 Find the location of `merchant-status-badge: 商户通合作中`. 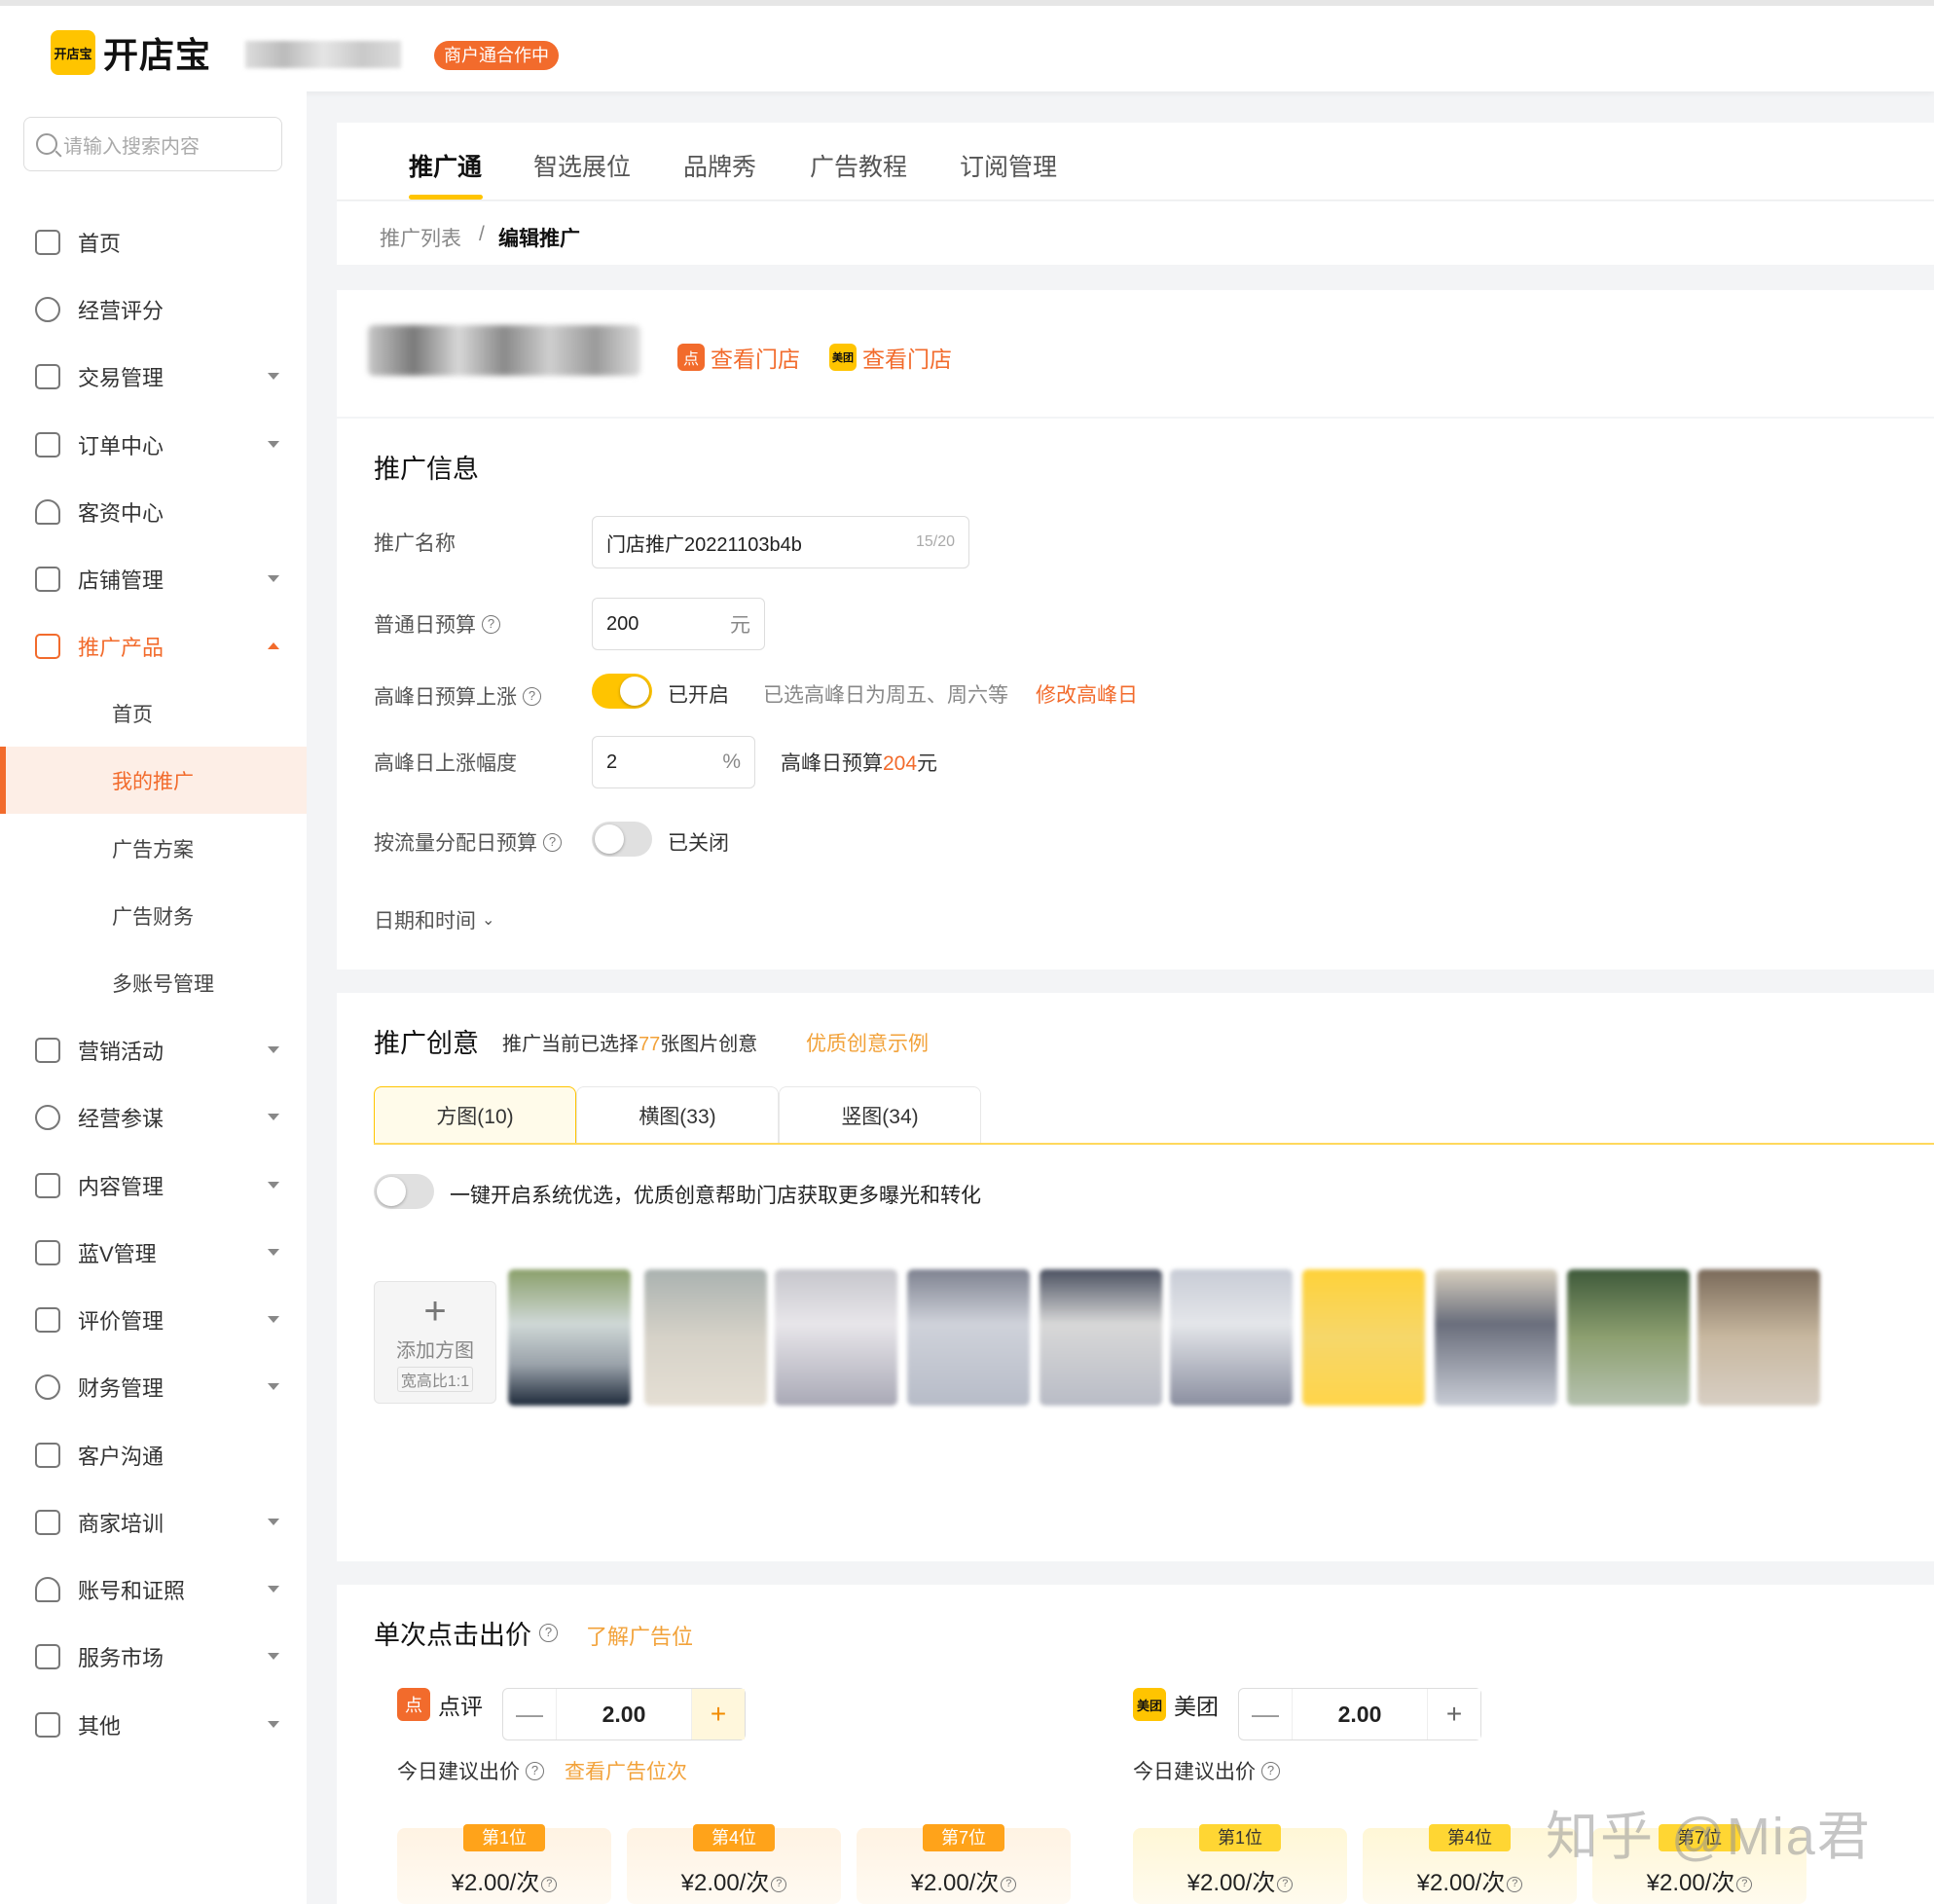

merchant-status-badge: 商户通合作中 is located at coordinates (497, 55).